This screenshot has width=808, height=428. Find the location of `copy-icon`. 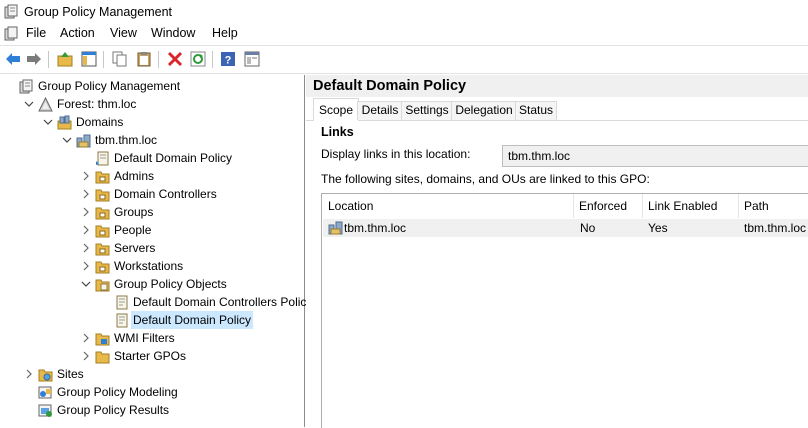

copy-icon is located at coordinates (120, 59).